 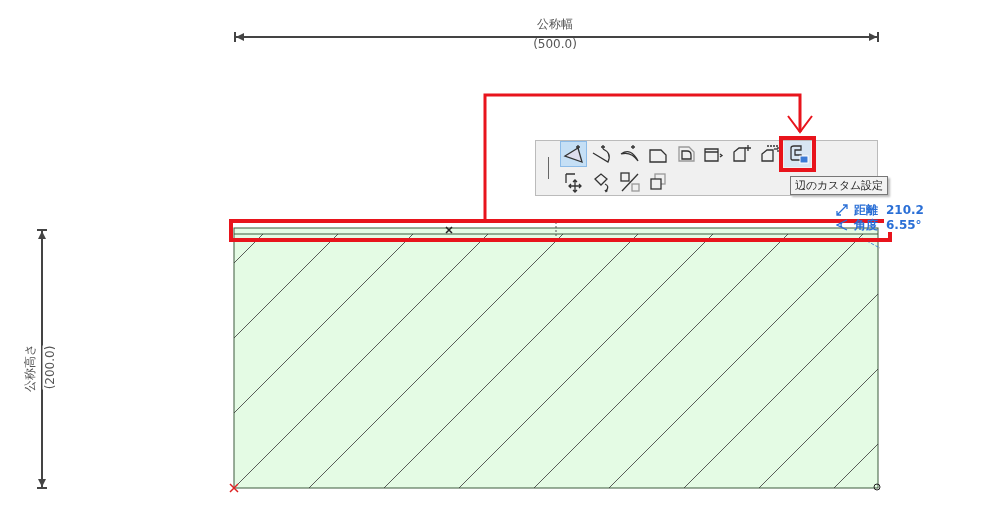 What do you see at coordinates (555, 44) in the screenshot?
I see `dimension-value: (500.0)` at bounding box center [555, 44].